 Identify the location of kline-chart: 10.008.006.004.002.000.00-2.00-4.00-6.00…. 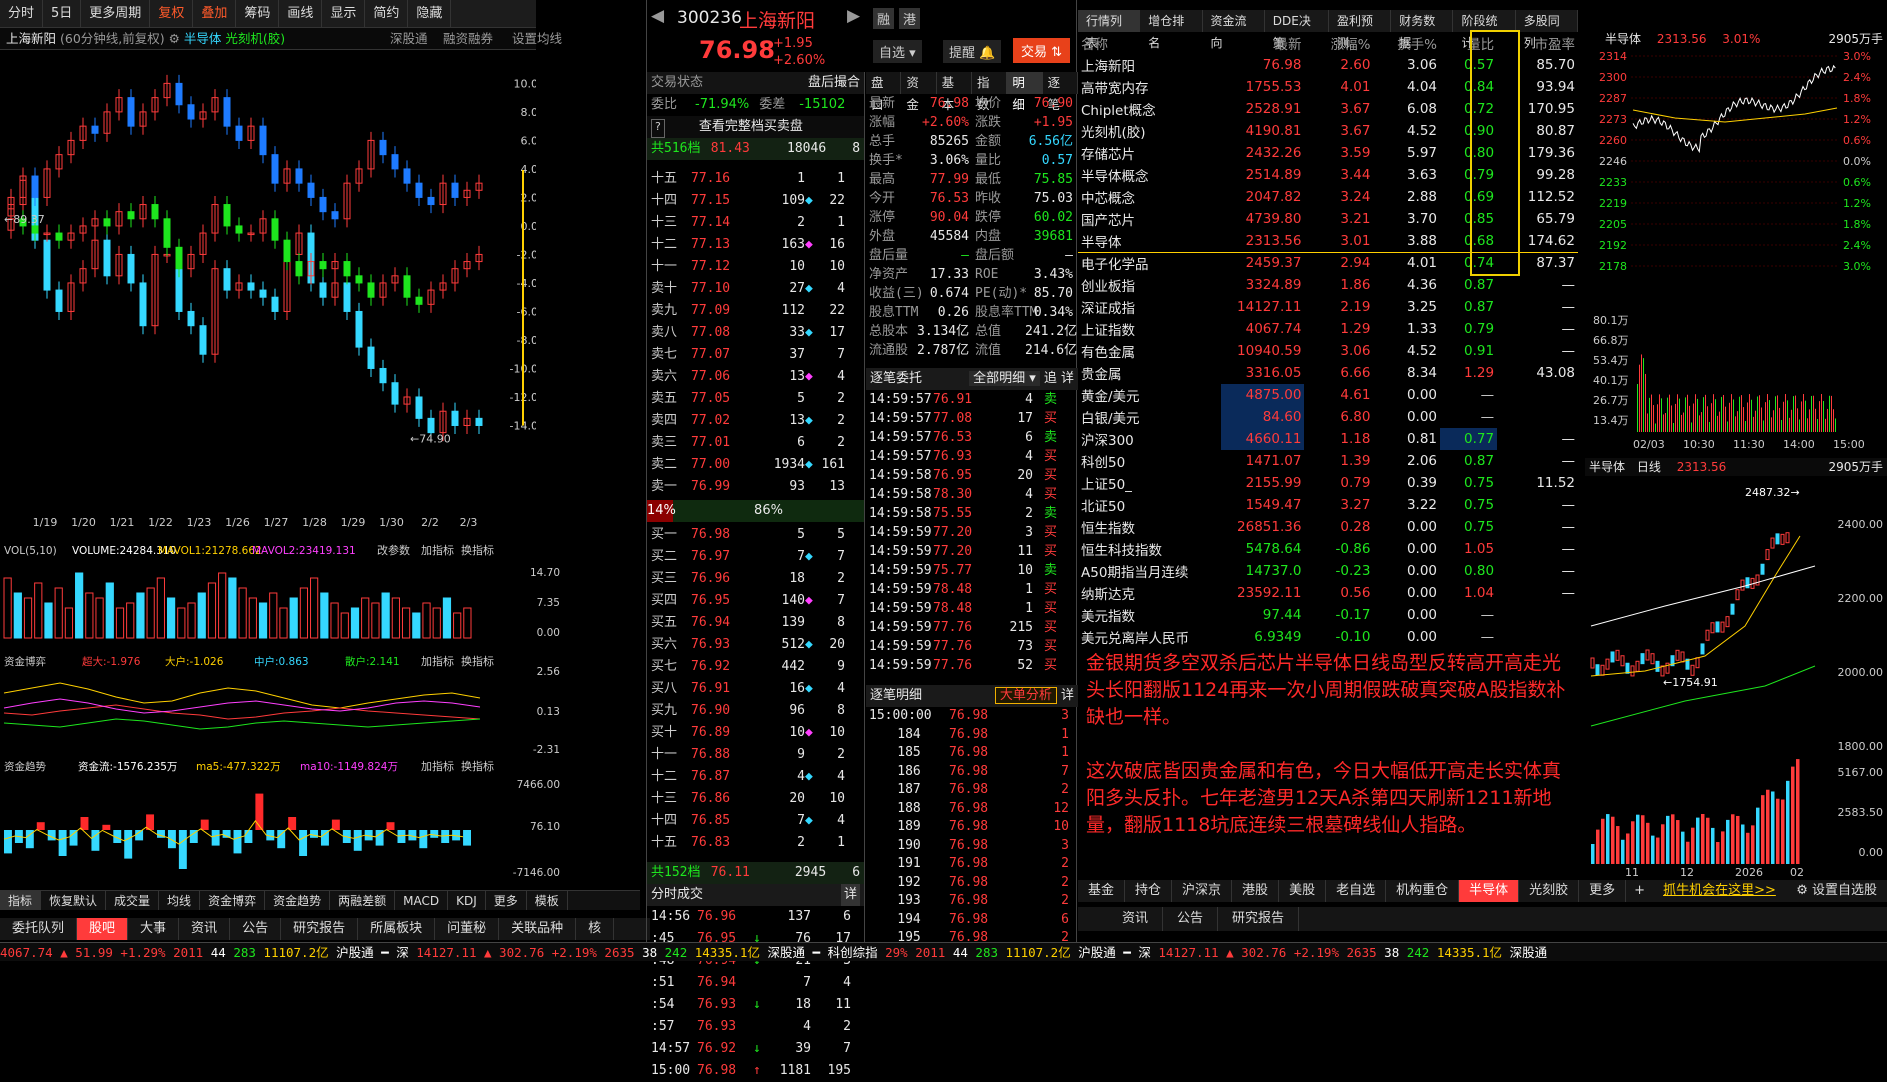
(268, 292).